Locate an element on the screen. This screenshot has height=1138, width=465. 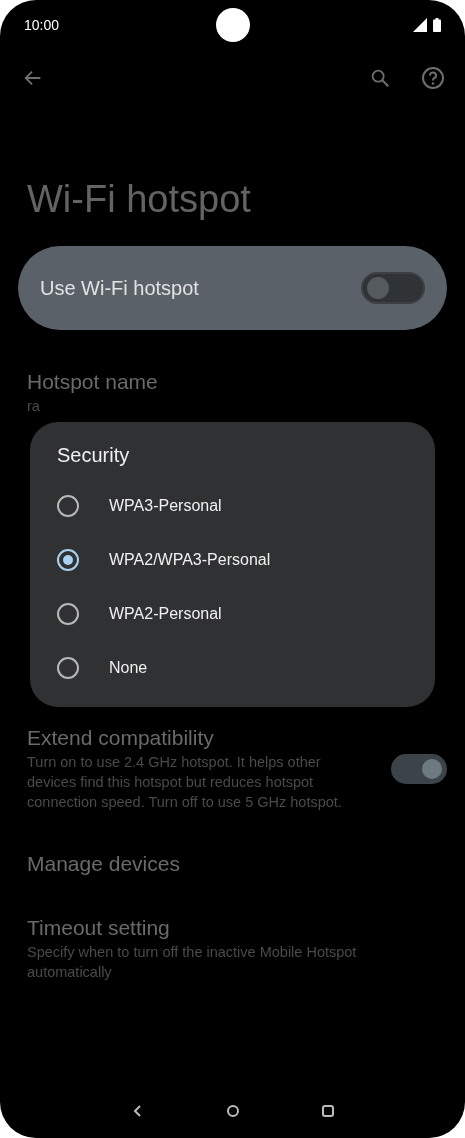
radio-option: WPA3-Personal is located at coordinates (232, 506).